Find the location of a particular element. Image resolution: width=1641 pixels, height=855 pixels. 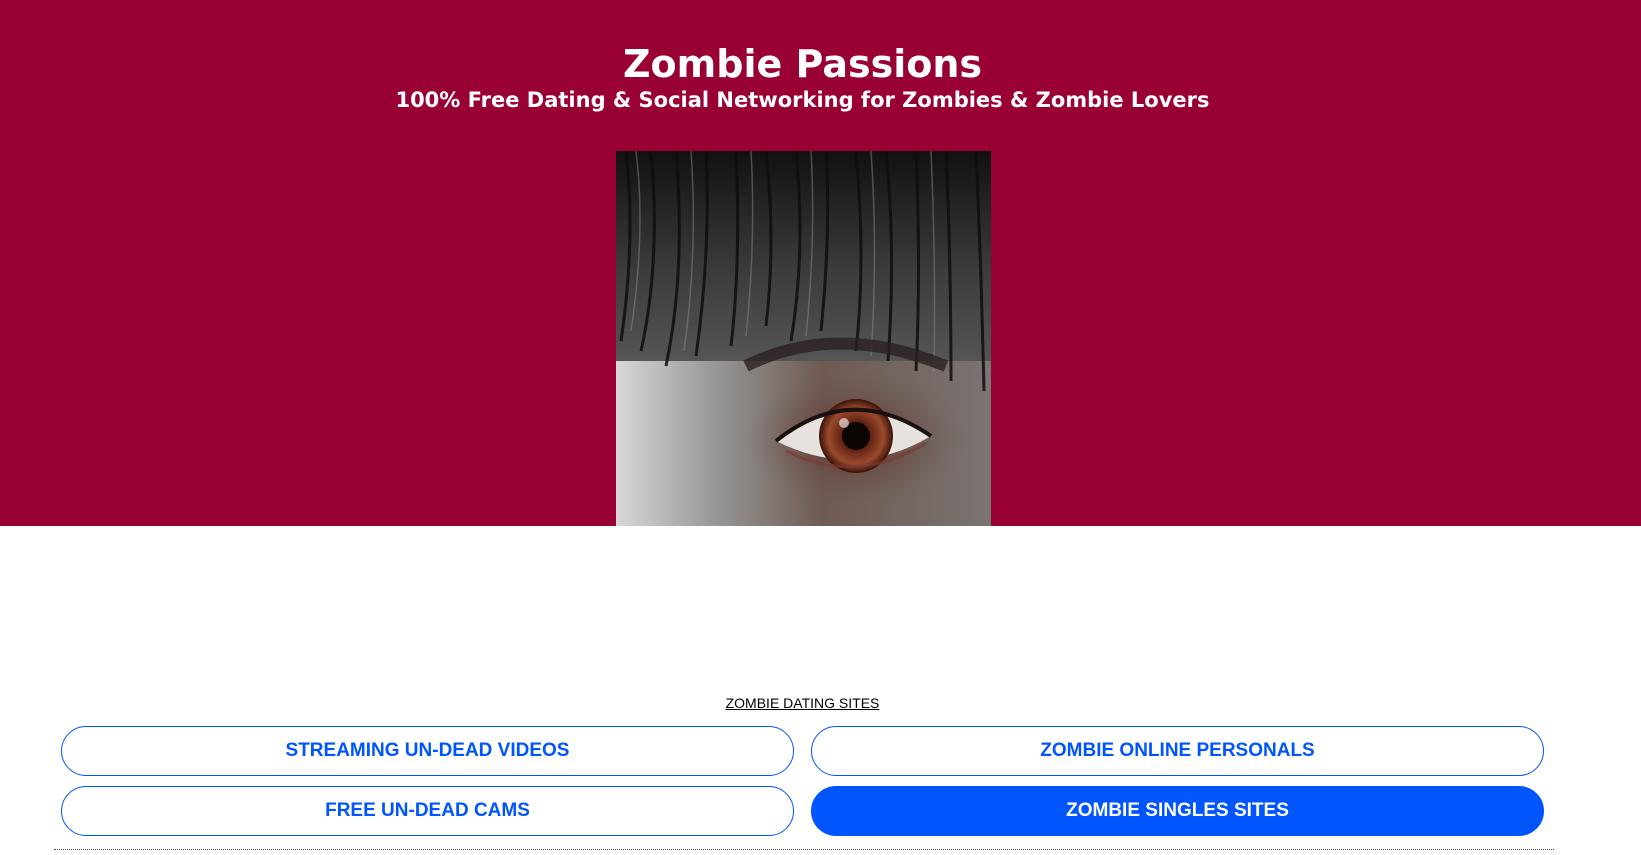

free-undead-cams-button: FREE UN-DEAD CAMS is located at coordinates (427, 811).